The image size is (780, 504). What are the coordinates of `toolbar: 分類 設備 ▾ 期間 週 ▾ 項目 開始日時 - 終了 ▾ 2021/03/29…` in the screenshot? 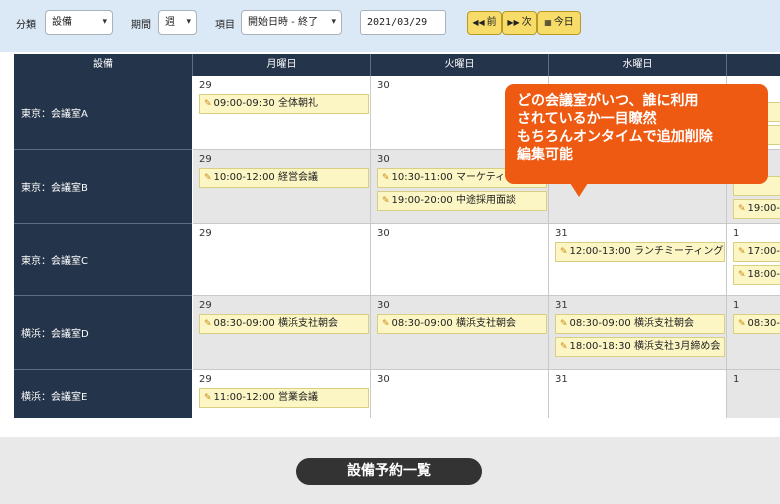 It's located at (390, 26).